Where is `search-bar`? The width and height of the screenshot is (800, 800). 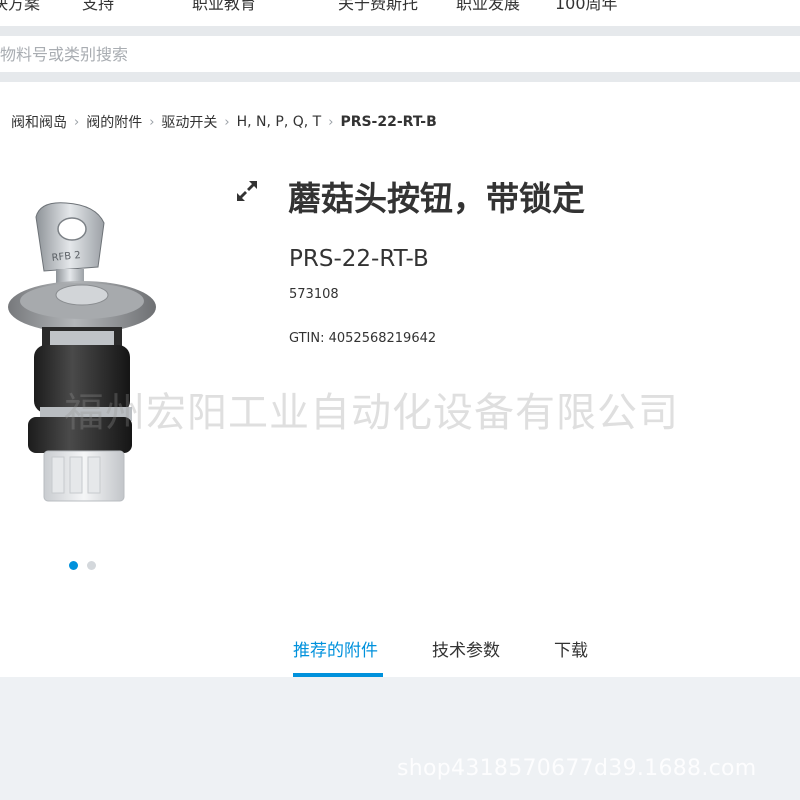 search-bar is located at coordinates (400, 54).